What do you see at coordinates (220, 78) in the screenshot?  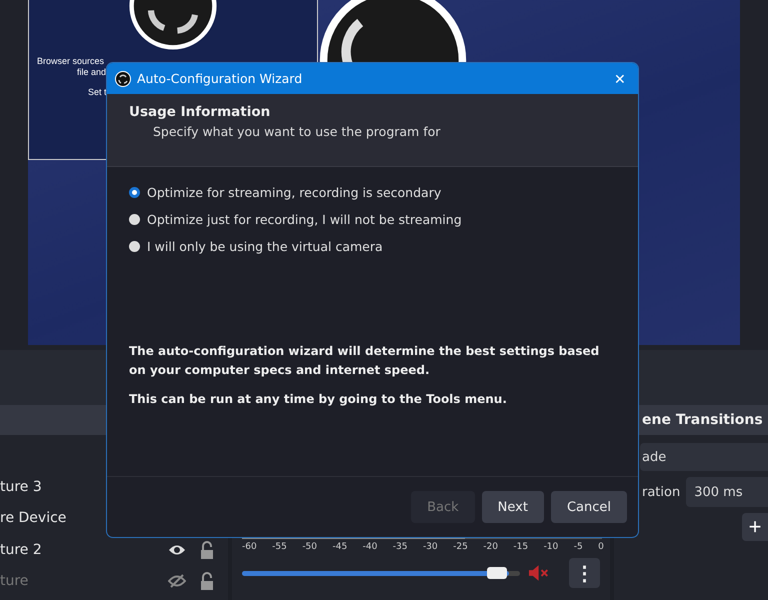 I see `window-title: Auto-Configuration Wizard` at bounding box center [220, 78].